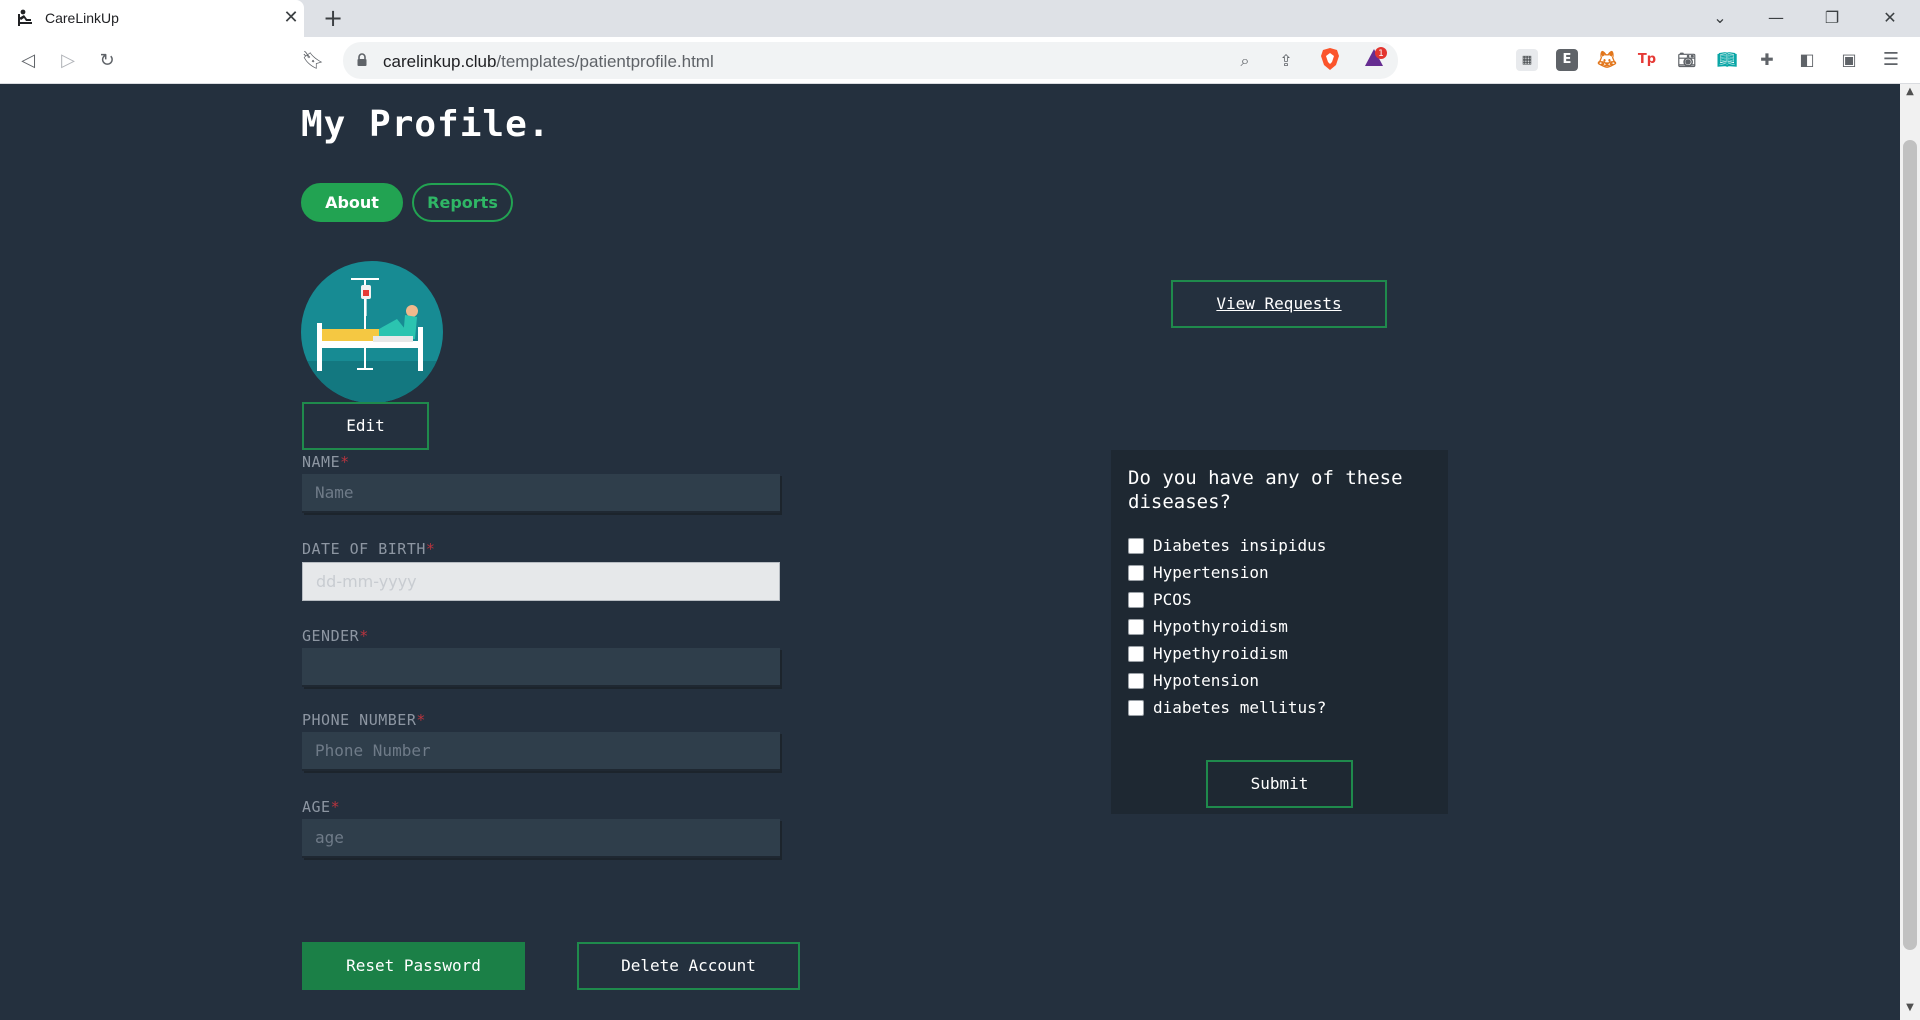  Describe the element at coordinates (372, 340) in the screenshot. I see `patient-in-bed-icon` at that location.